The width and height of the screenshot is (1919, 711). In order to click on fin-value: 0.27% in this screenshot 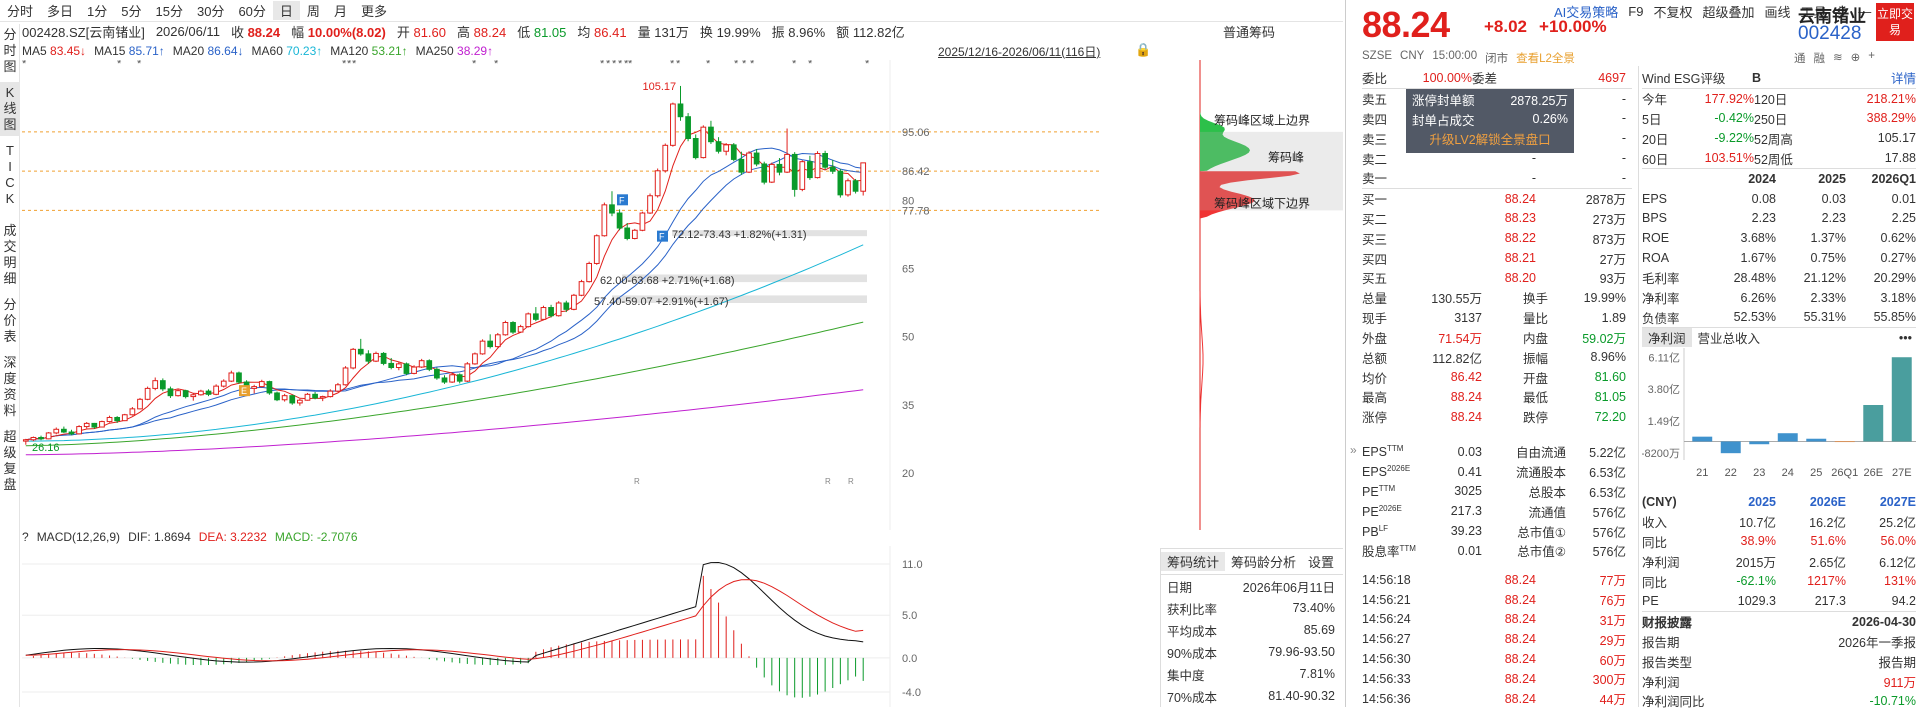, I will do `click(1898, 258)`.